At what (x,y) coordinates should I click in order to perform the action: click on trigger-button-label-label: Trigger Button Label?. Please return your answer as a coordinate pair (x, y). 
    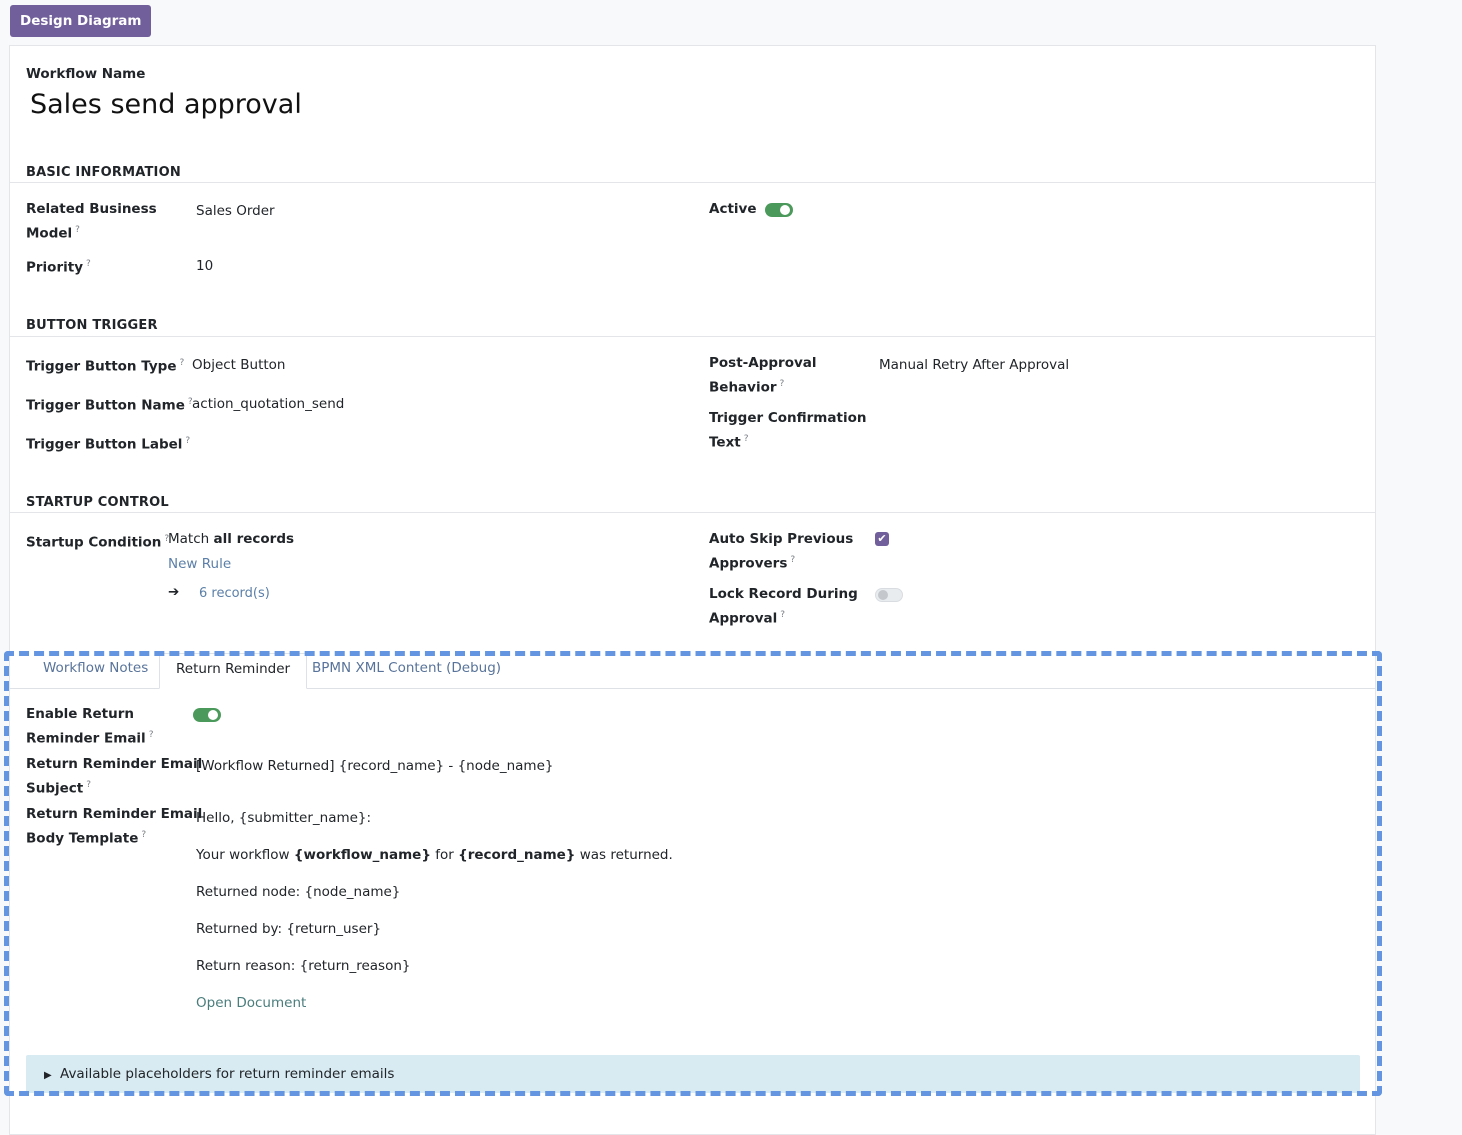
    Looking at the image, I should click on (108, 444).